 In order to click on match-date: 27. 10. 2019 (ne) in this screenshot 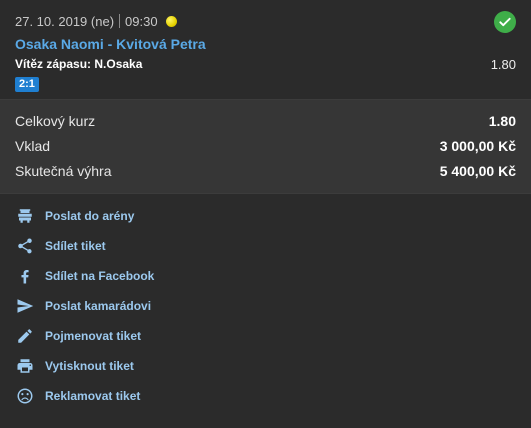, I will do `click(65, 21)`.